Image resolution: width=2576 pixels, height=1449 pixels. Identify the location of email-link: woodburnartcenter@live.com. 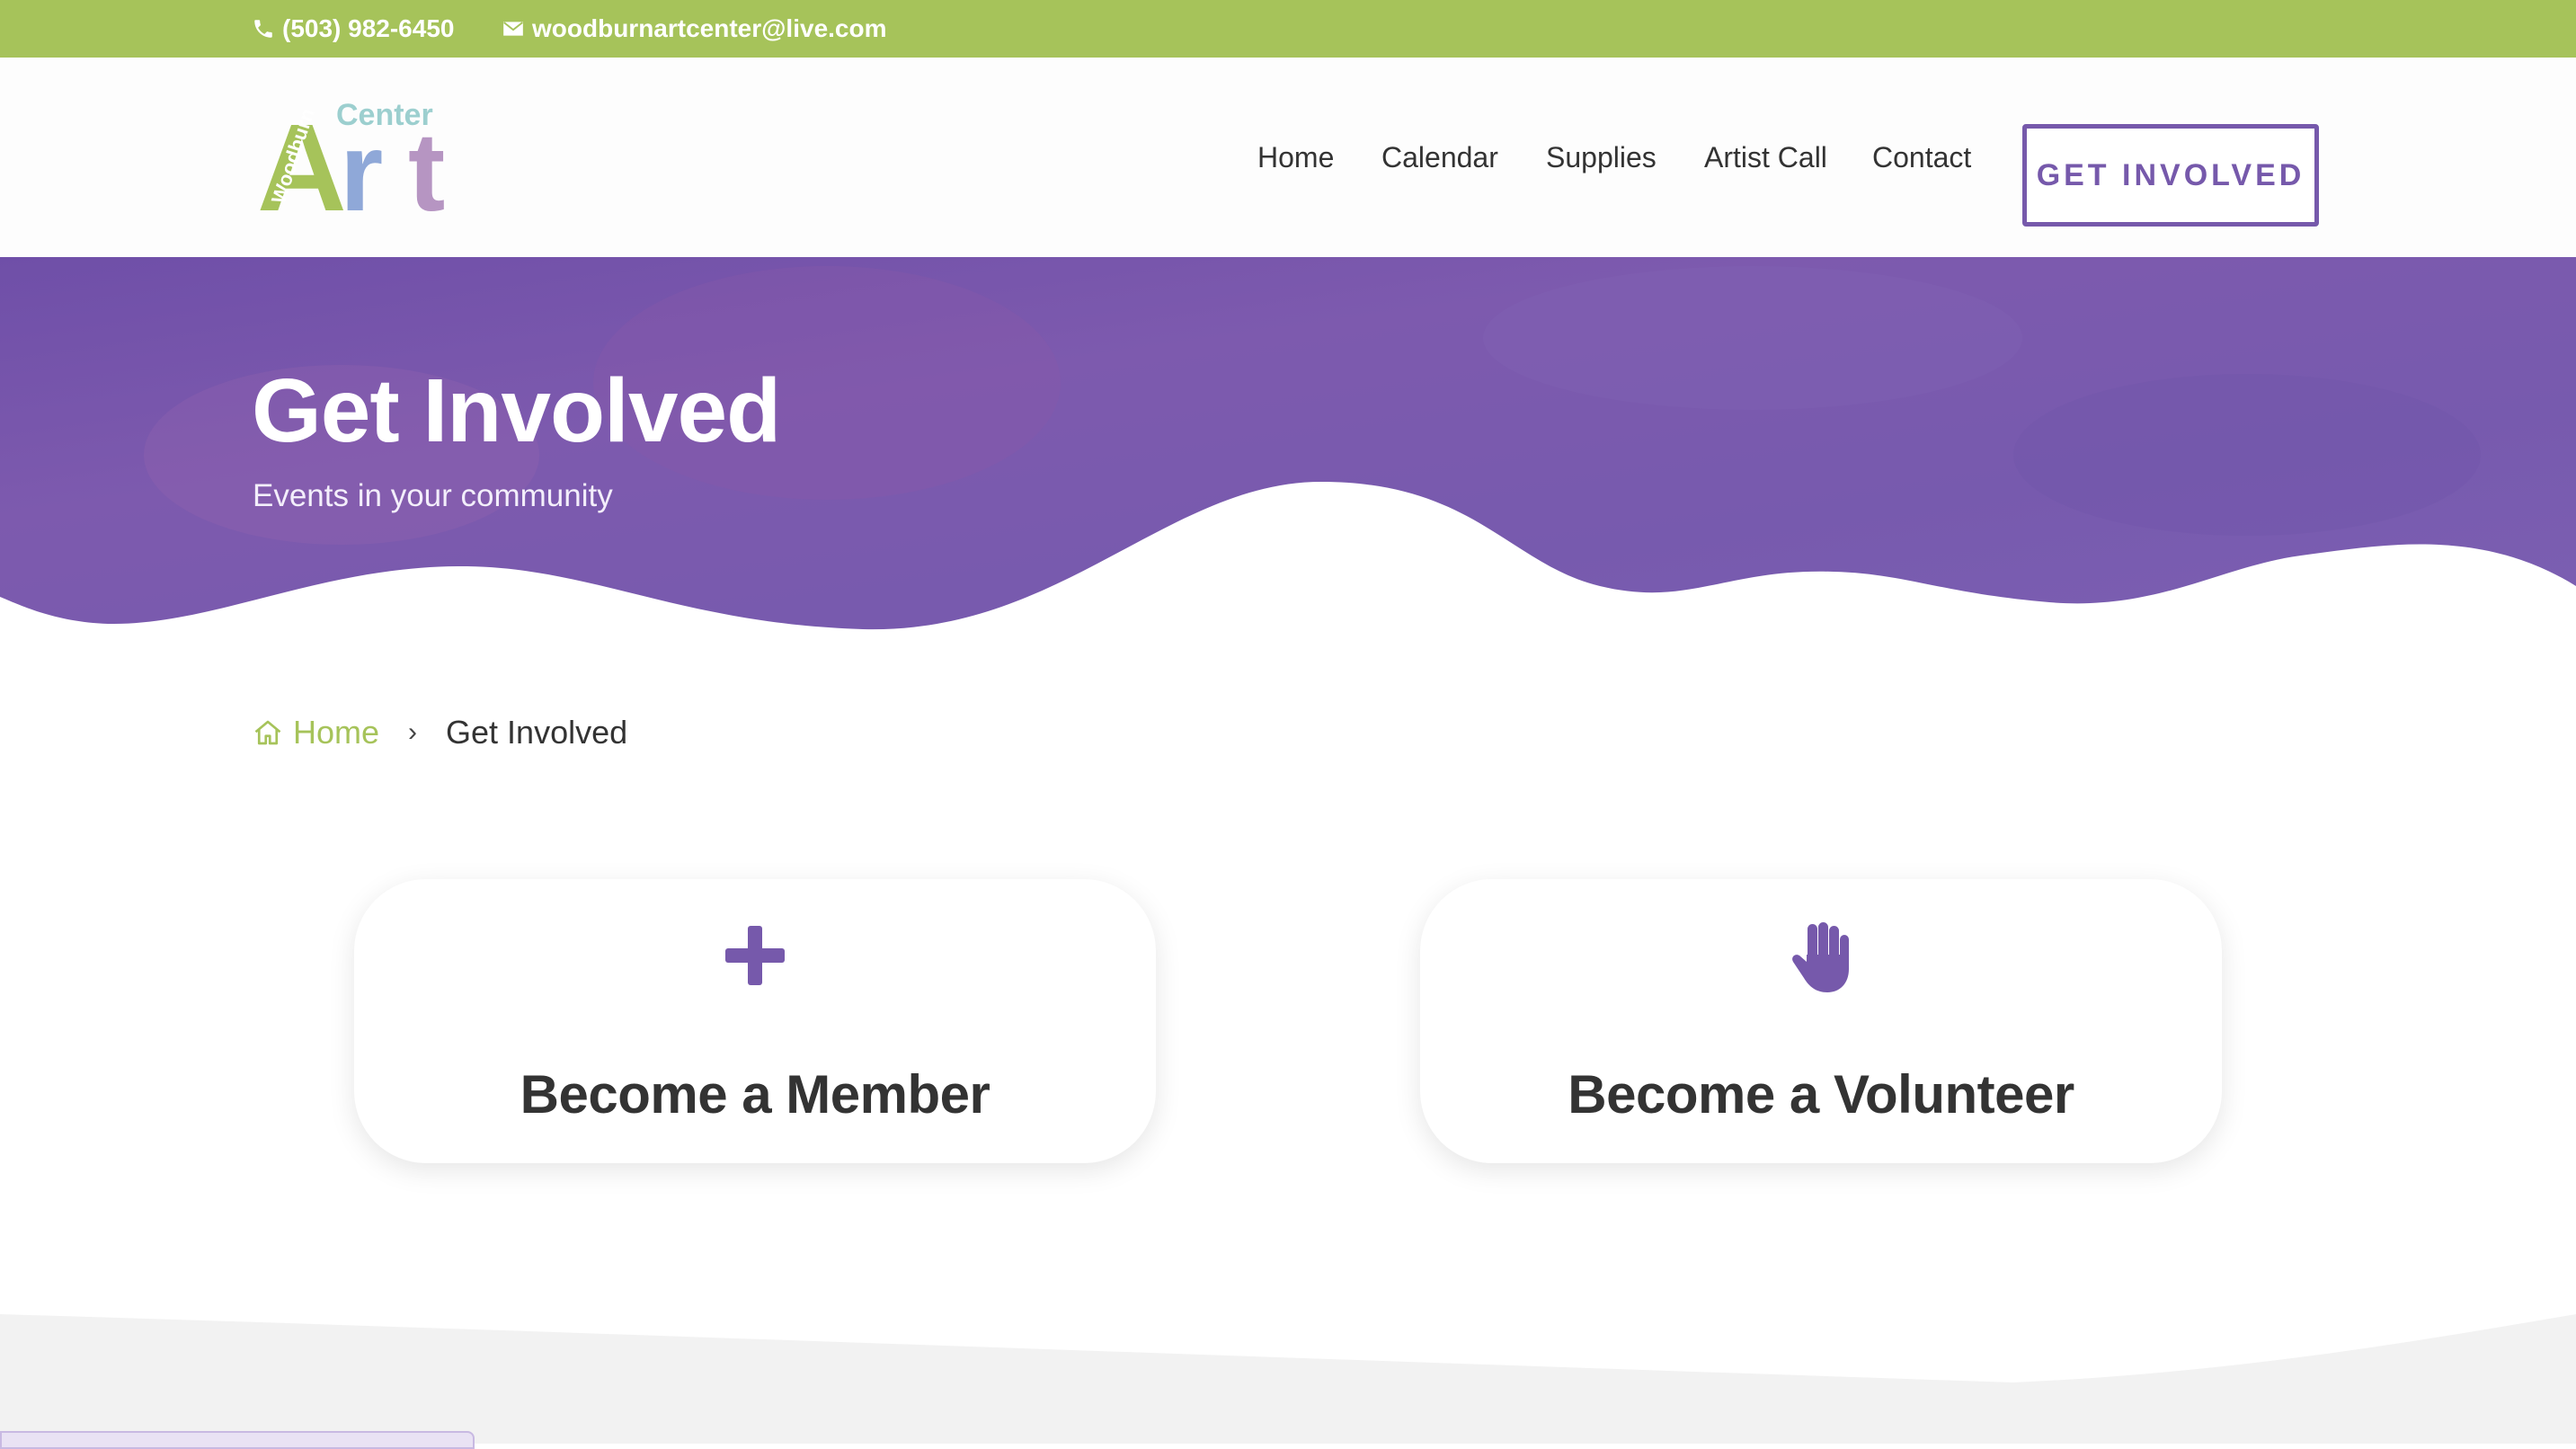
(694, 29).